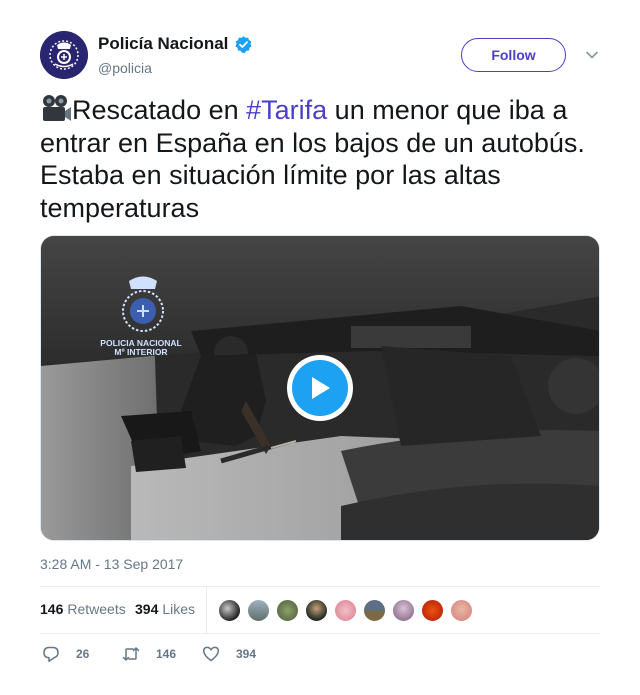 This screenshot has height=695, width=640. I want to click on retweet-button: 146, so click(149, 654).